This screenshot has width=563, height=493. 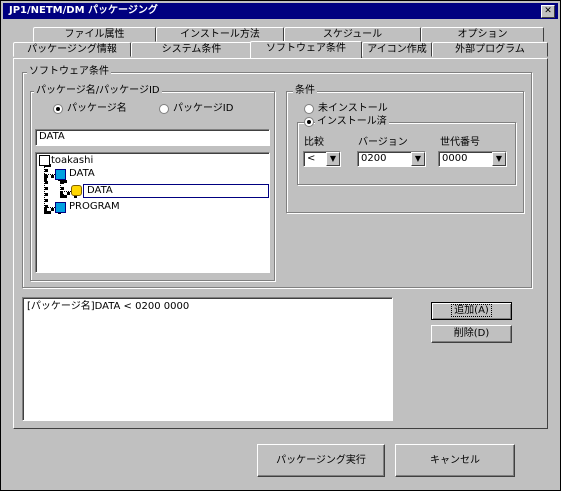 What do you see at coordinates (220, 34) in the screenshot?
I see `tab-install-method: インストール方法` at bounding box center [220, 34].